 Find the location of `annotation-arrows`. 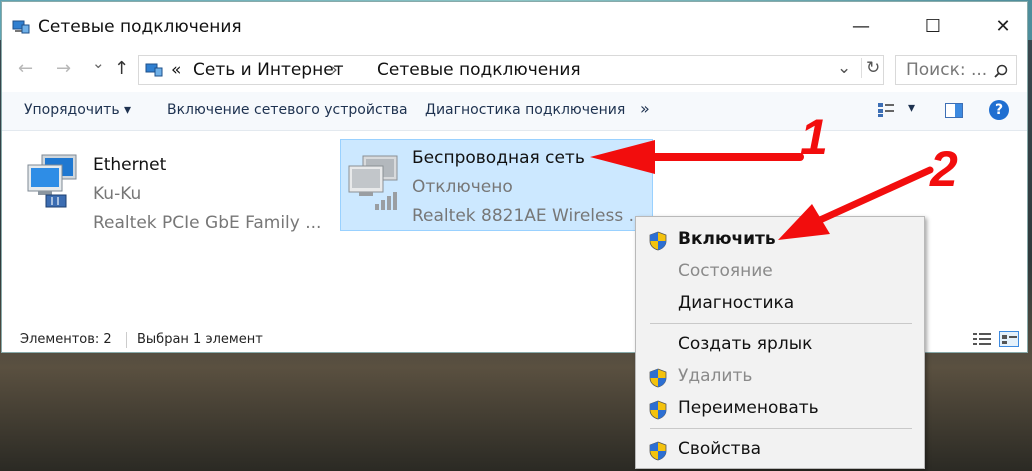

annotation-arrows is located at coordinates (762, 190).